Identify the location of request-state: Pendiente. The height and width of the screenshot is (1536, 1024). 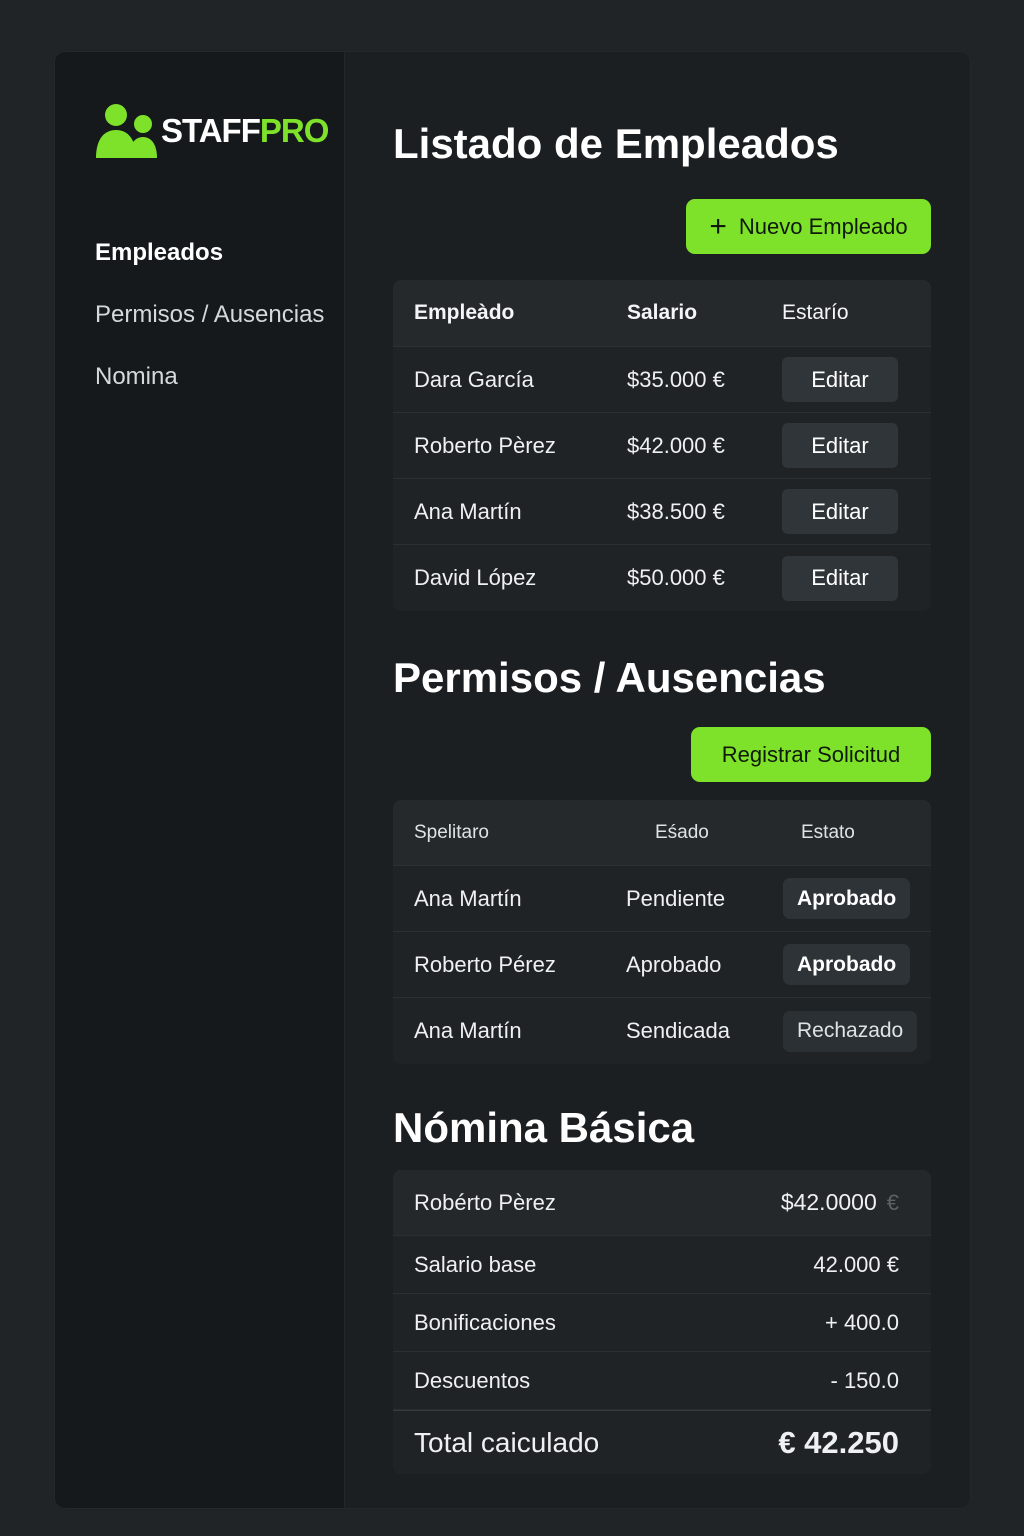
(676, 898).